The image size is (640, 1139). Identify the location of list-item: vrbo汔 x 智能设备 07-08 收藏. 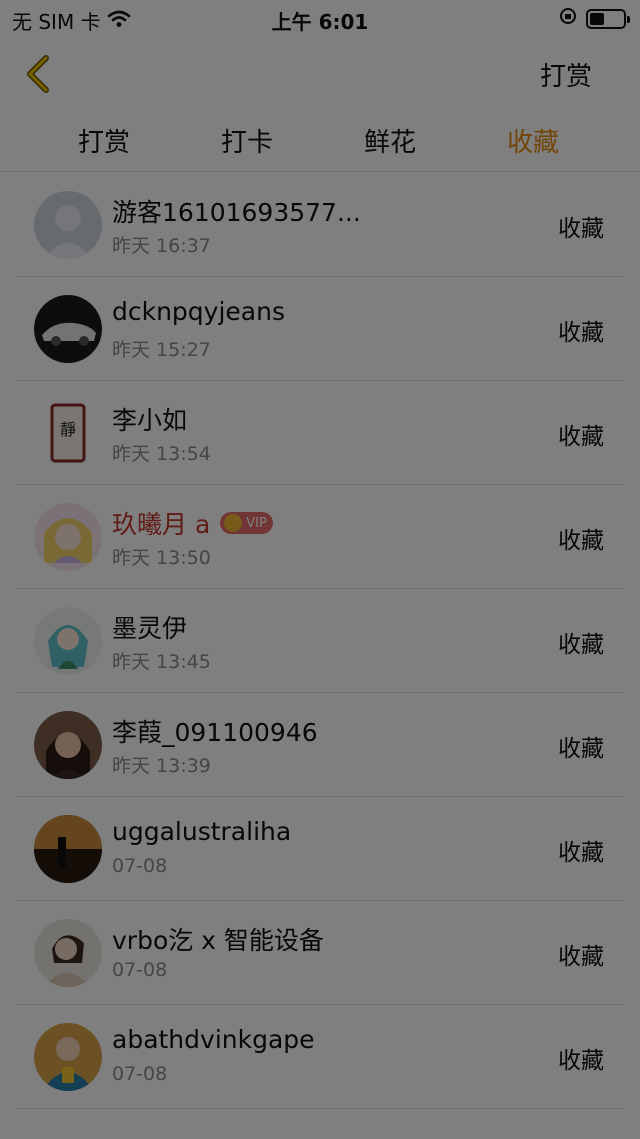
(321, 953).